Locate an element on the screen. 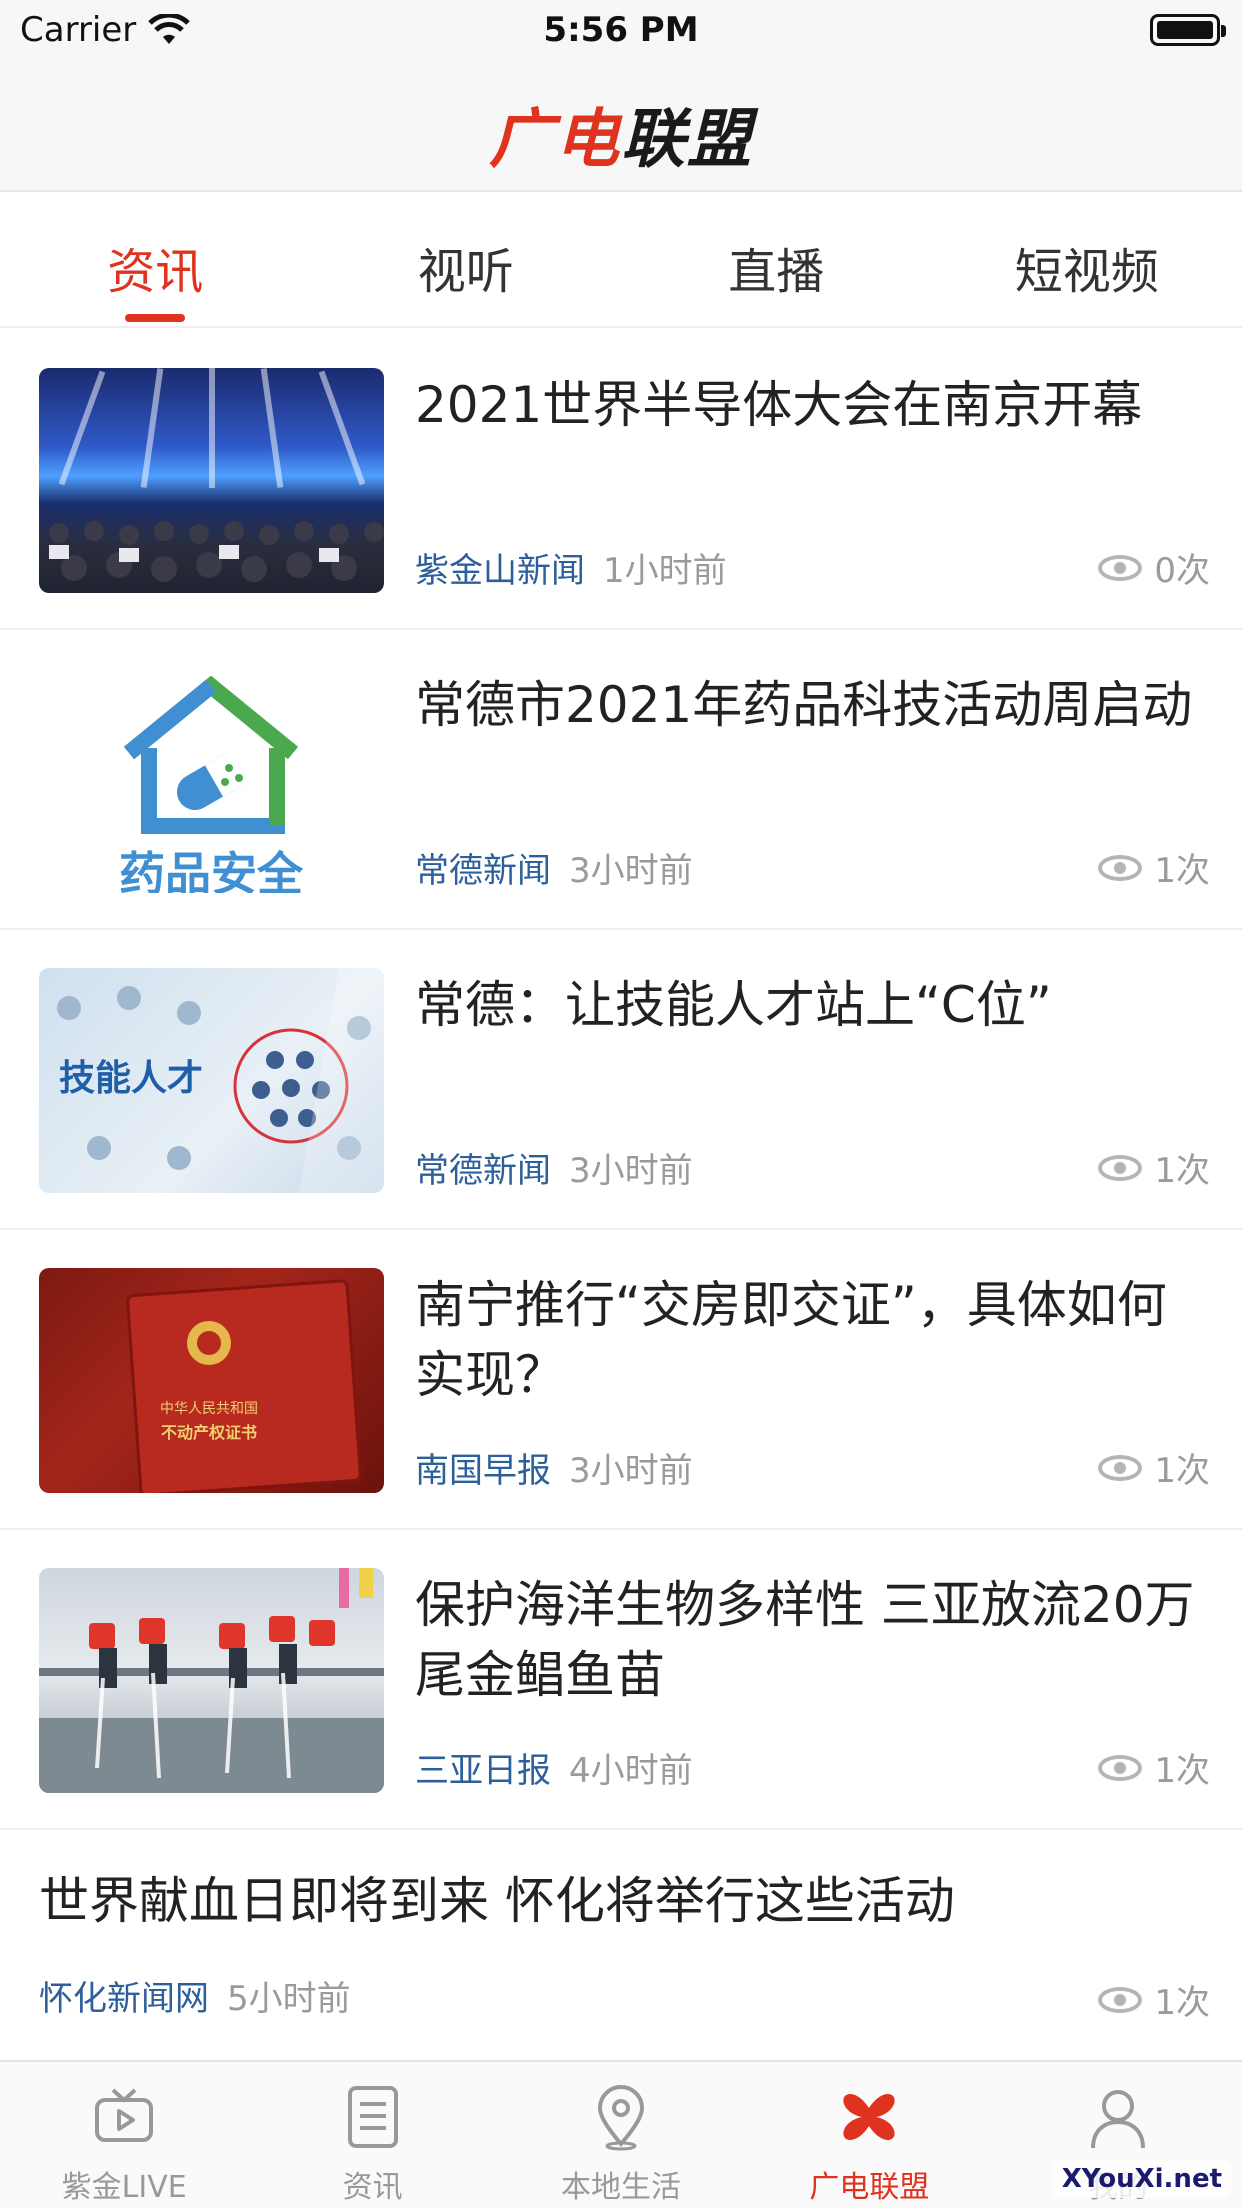 This screenshot has width=1242, height=2208. site-watermark: XYouXi.net is located at coordinates (1141, 2179).